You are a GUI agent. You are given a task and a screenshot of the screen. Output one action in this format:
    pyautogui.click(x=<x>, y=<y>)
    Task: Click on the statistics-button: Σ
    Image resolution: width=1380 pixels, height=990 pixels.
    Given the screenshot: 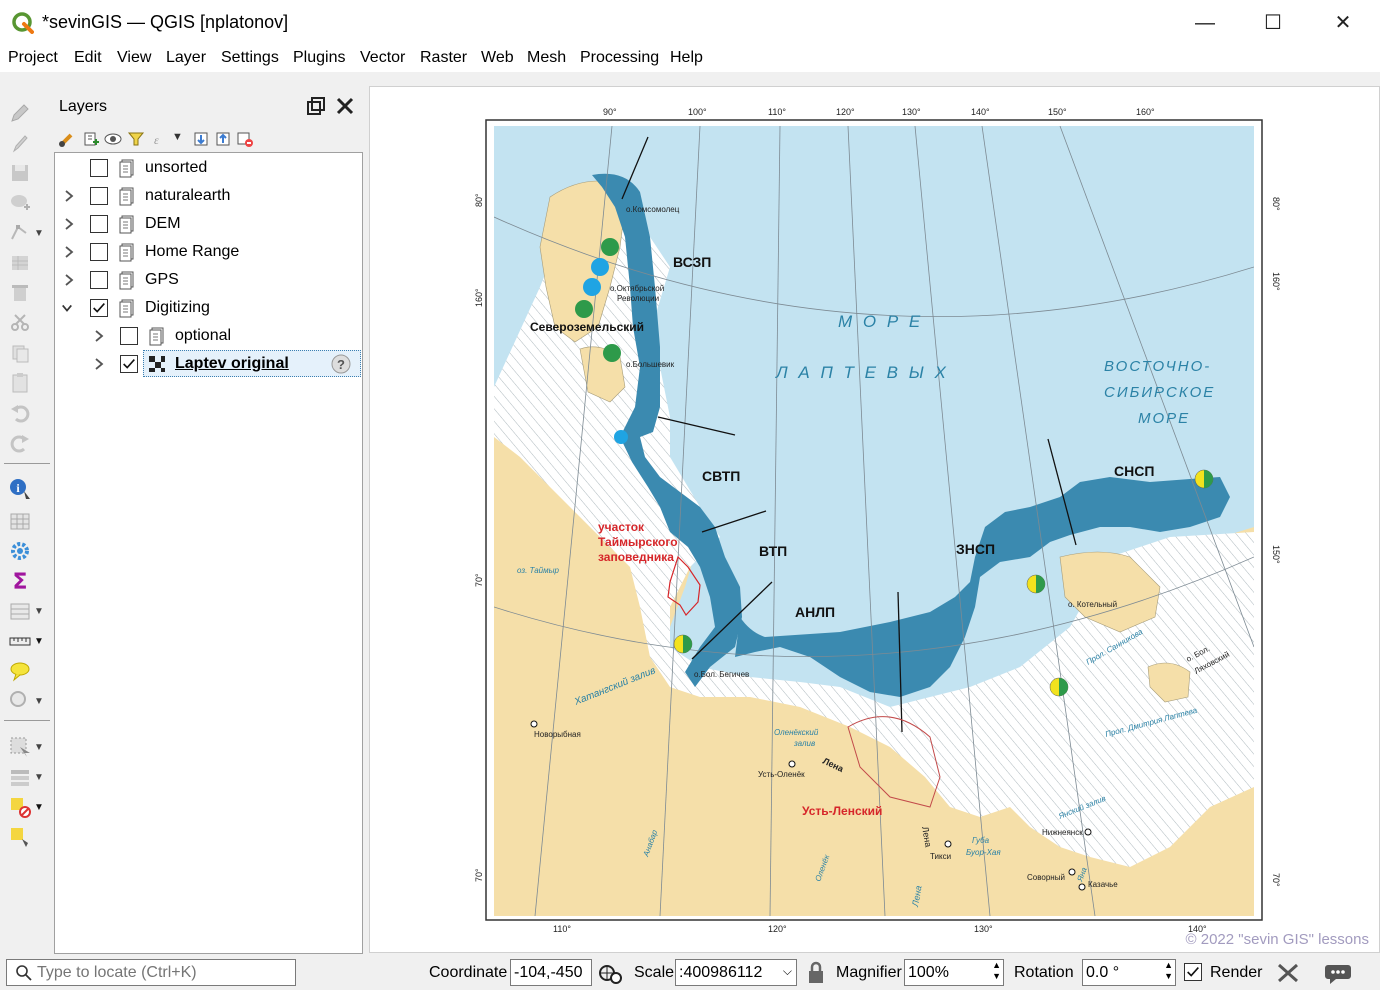 What is the action you would take?
    pyautogui.click(x=26, y=581)
    